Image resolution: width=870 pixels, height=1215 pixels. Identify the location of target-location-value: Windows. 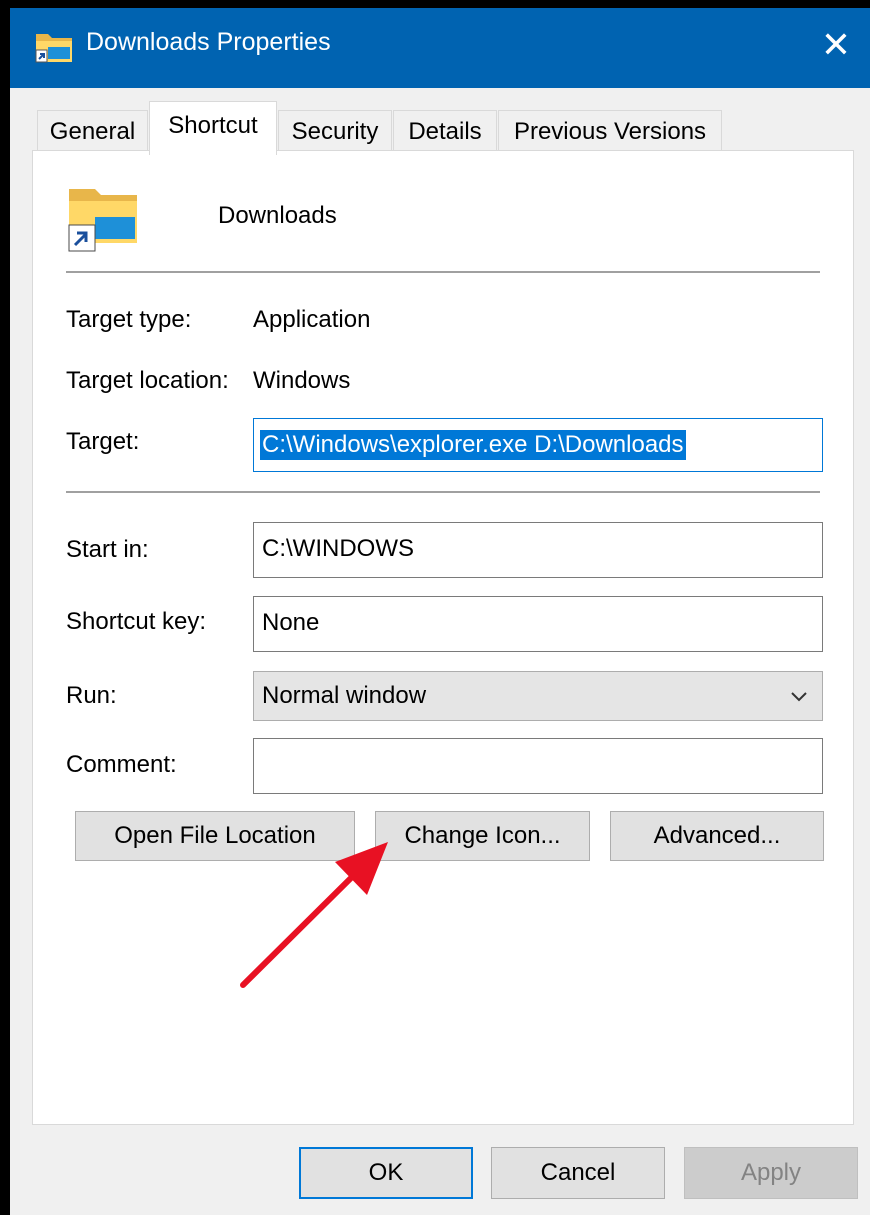
(302, 380).